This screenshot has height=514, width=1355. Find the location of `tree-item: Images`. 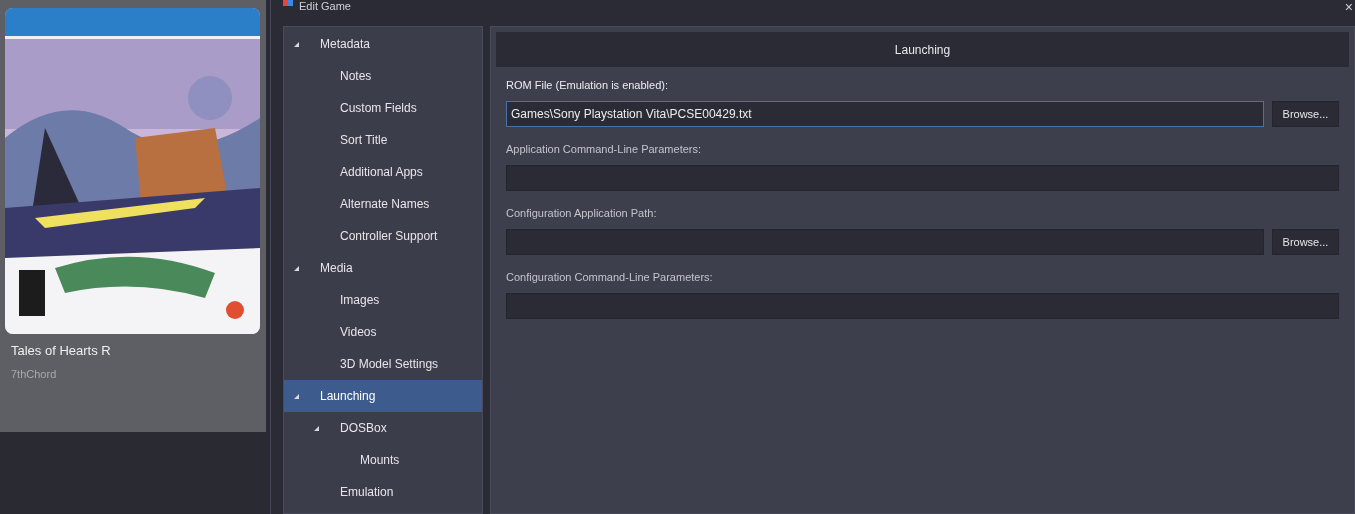

tree-item: Images is located at coordinates (383, 300).